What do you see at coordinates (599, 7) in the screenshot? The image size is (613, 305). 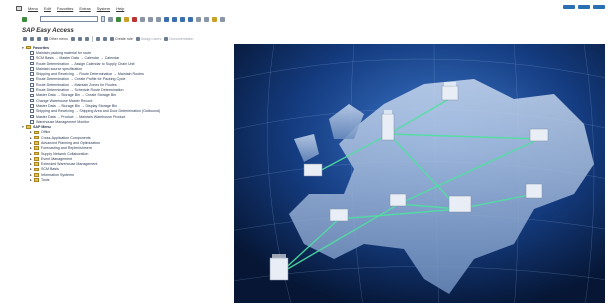 I see `close-icon` at bounding box center [599, 7].